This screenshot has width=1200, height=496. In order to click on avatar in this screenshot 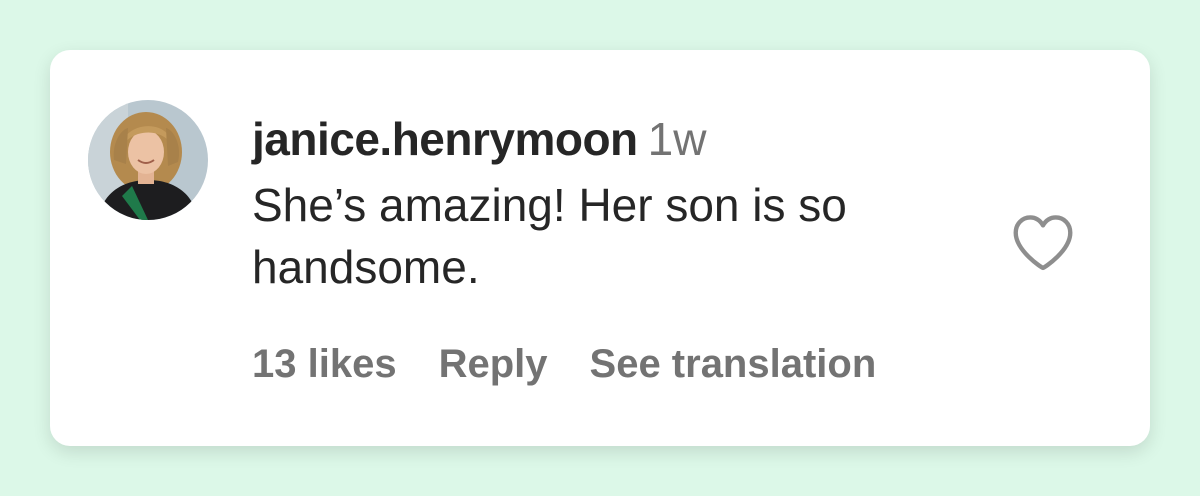, I will do `click(148, 160)`.